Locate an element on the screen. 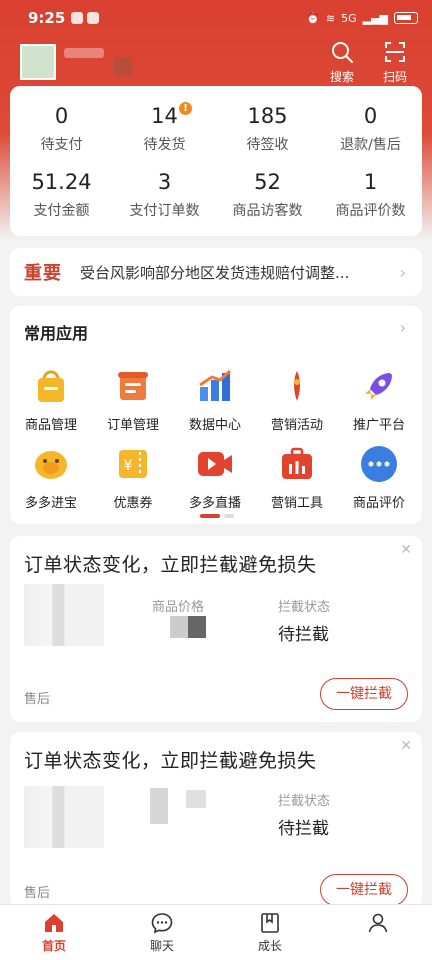 Image resolution: width=432 pixels, height=960 pixels. stat-pending-payment: 0 待支付 is located at coordinates (61, 129).